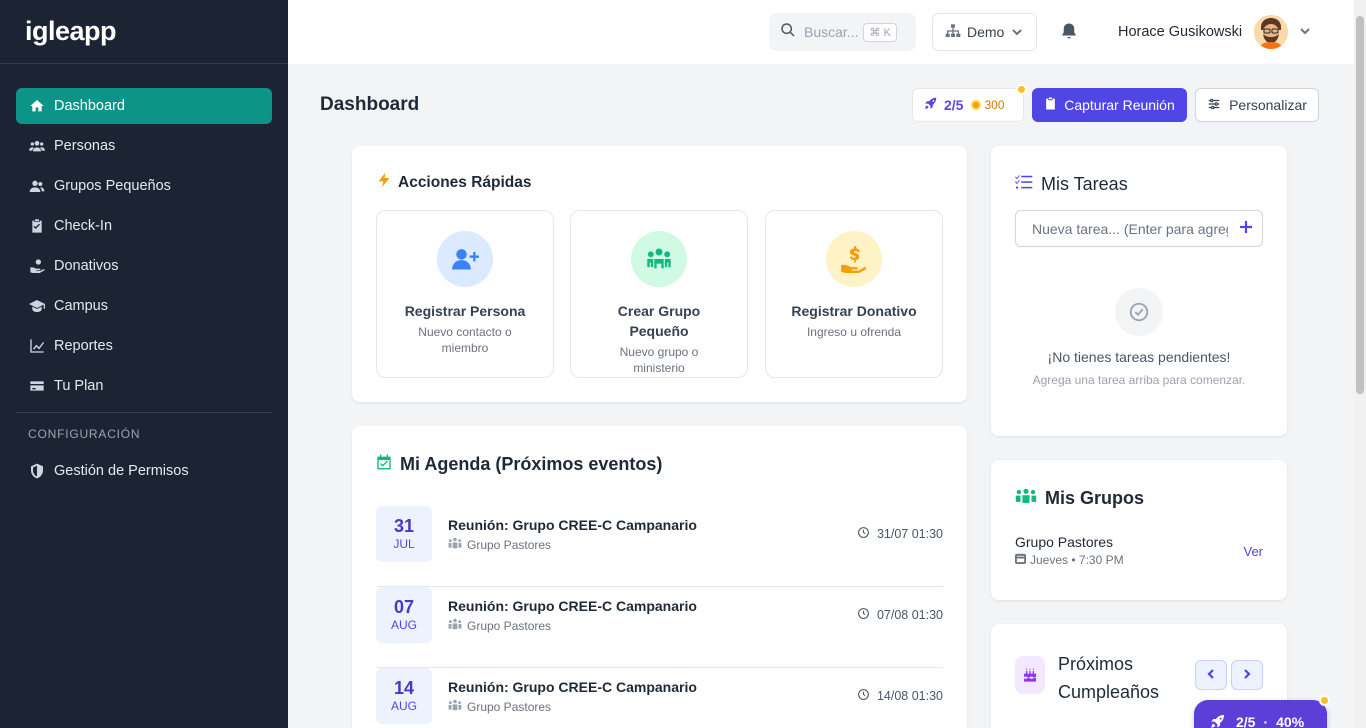 This screenshot has height=728, width=1366. I want to click on org-selector: Demo, so click(984, 32).